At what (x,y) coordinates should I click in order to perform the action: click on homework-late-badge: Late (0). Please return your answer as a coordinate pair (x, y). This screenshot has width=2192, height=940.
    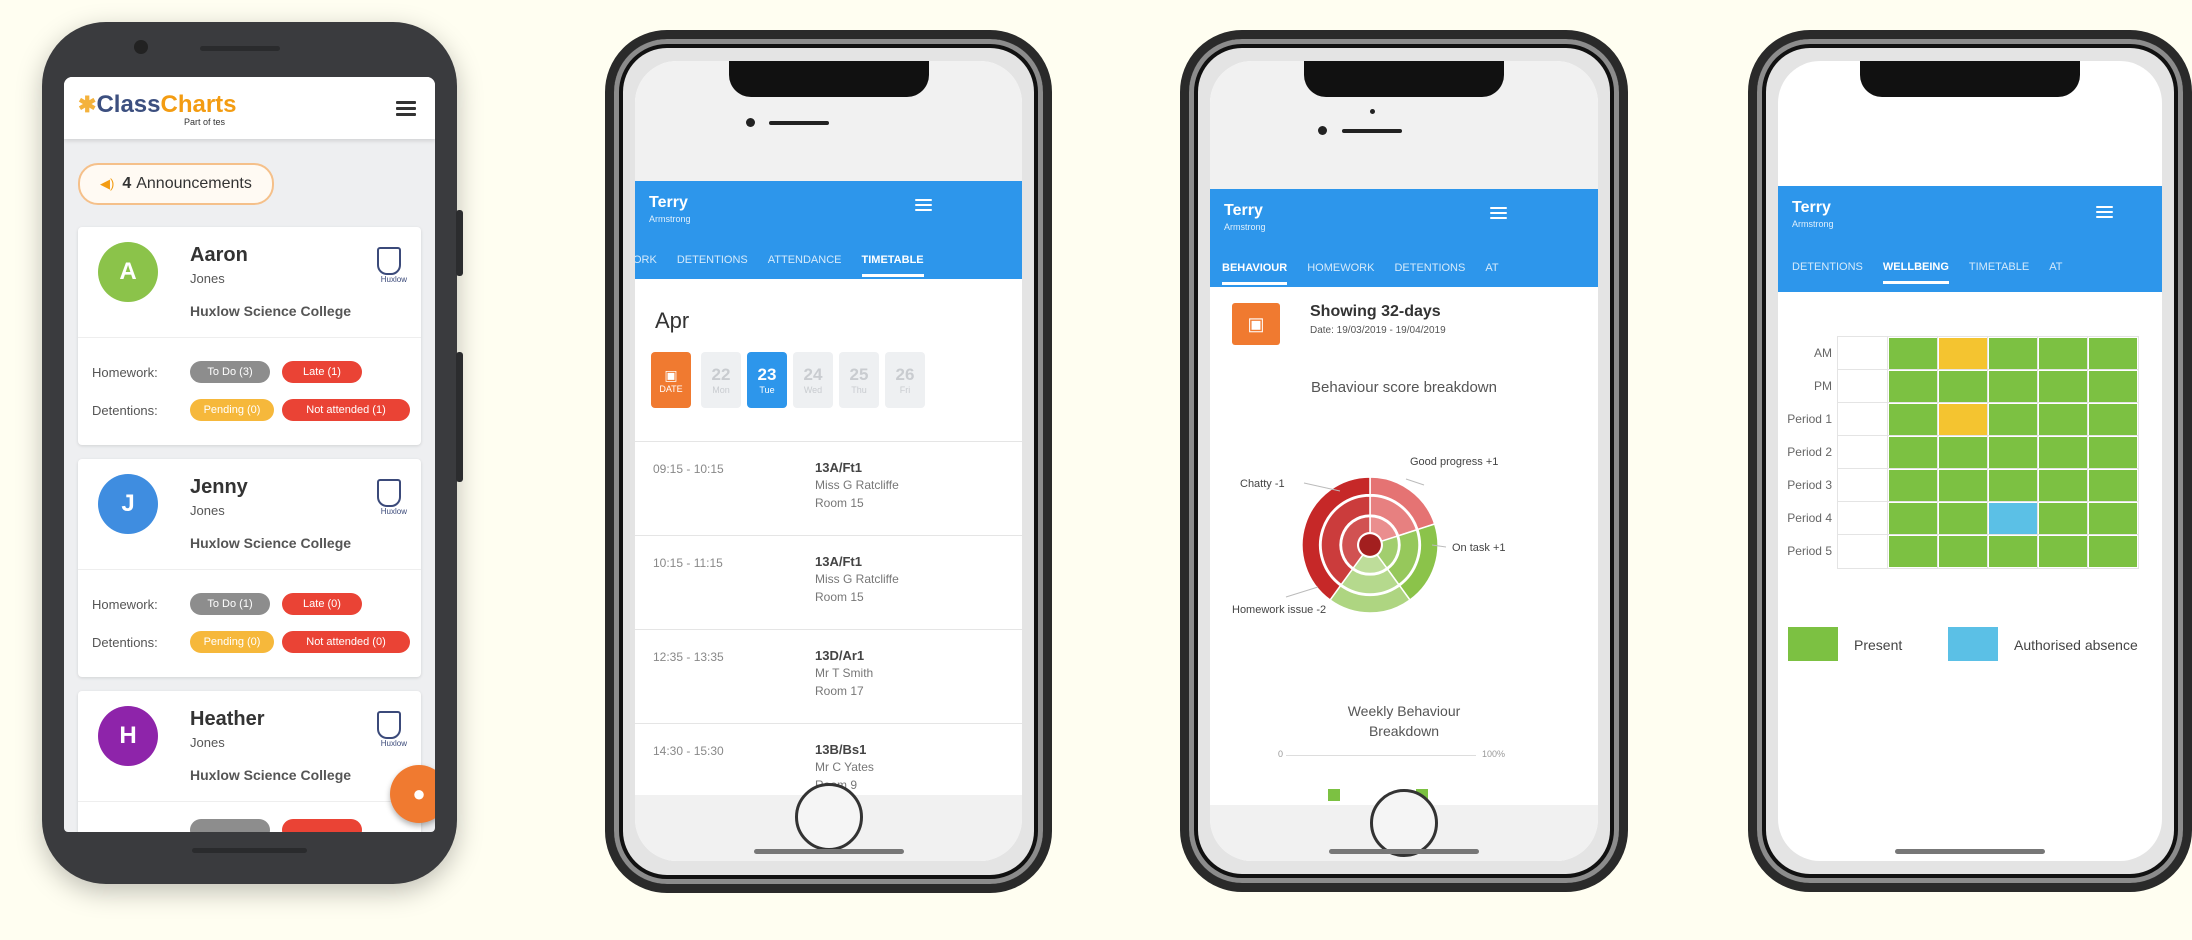
    Looking at the image, I should click on (322, 604).